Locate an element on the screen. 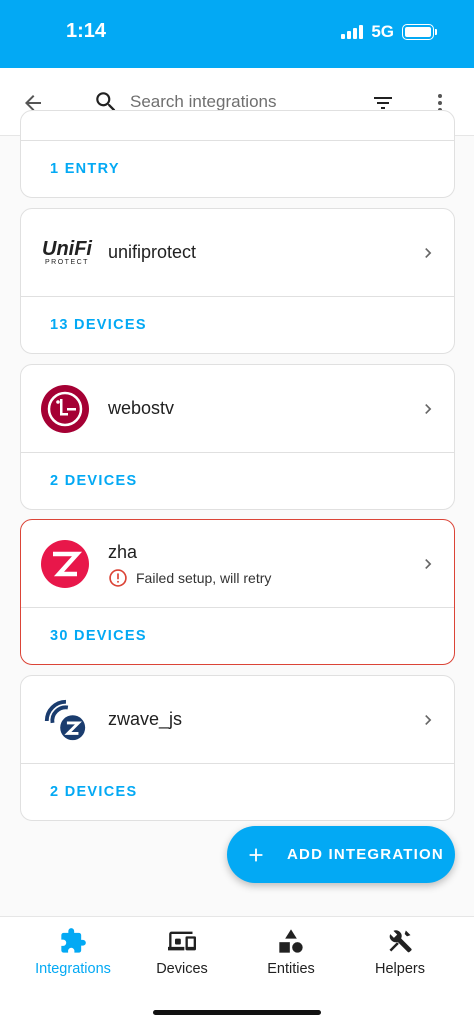 This screenshot has height=1026, width=474. integration-card-unifiprotect: UniFi PROTECT unifiprotect 13 DEVICES is located at coordinates (237, 281).